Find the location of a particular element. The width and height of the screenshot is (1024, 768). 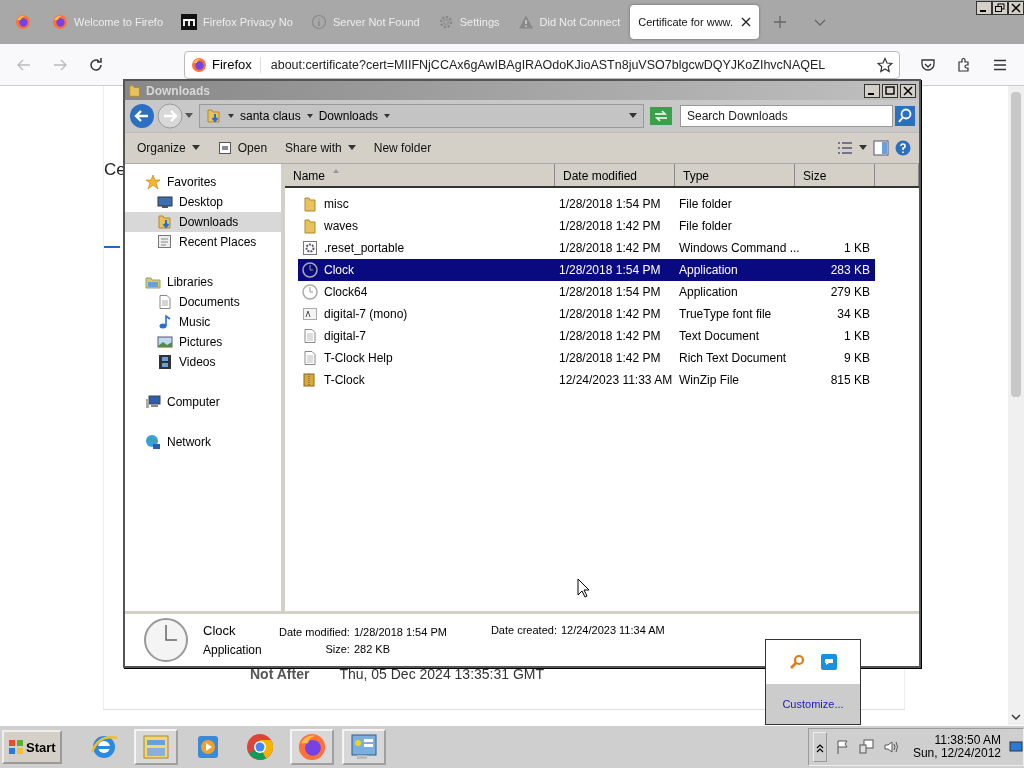

window-title: Downloads is located at coordinates (178, 90).